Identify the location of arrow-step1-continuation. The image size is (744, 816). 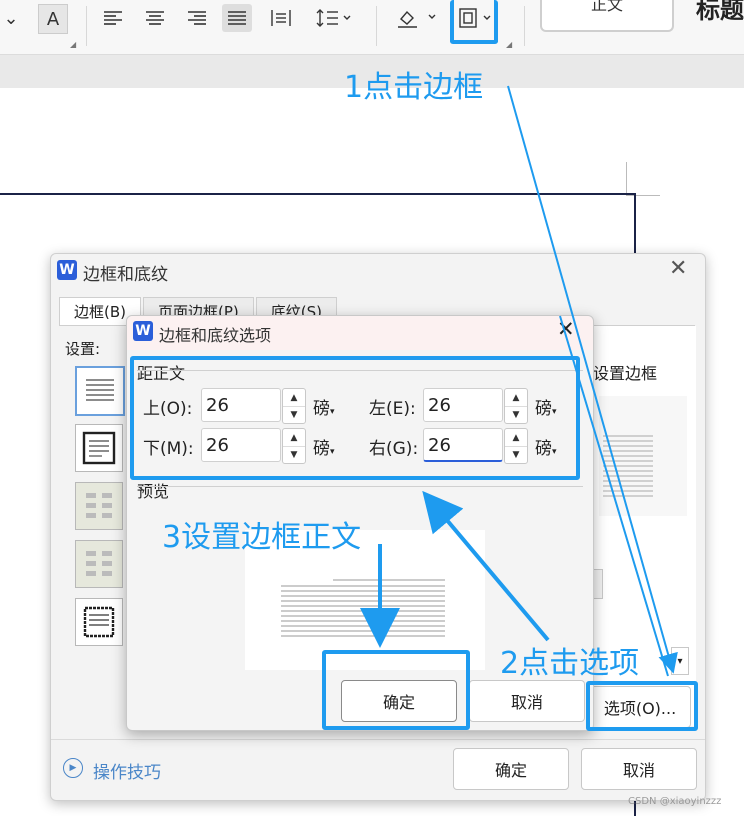
(614, 496).